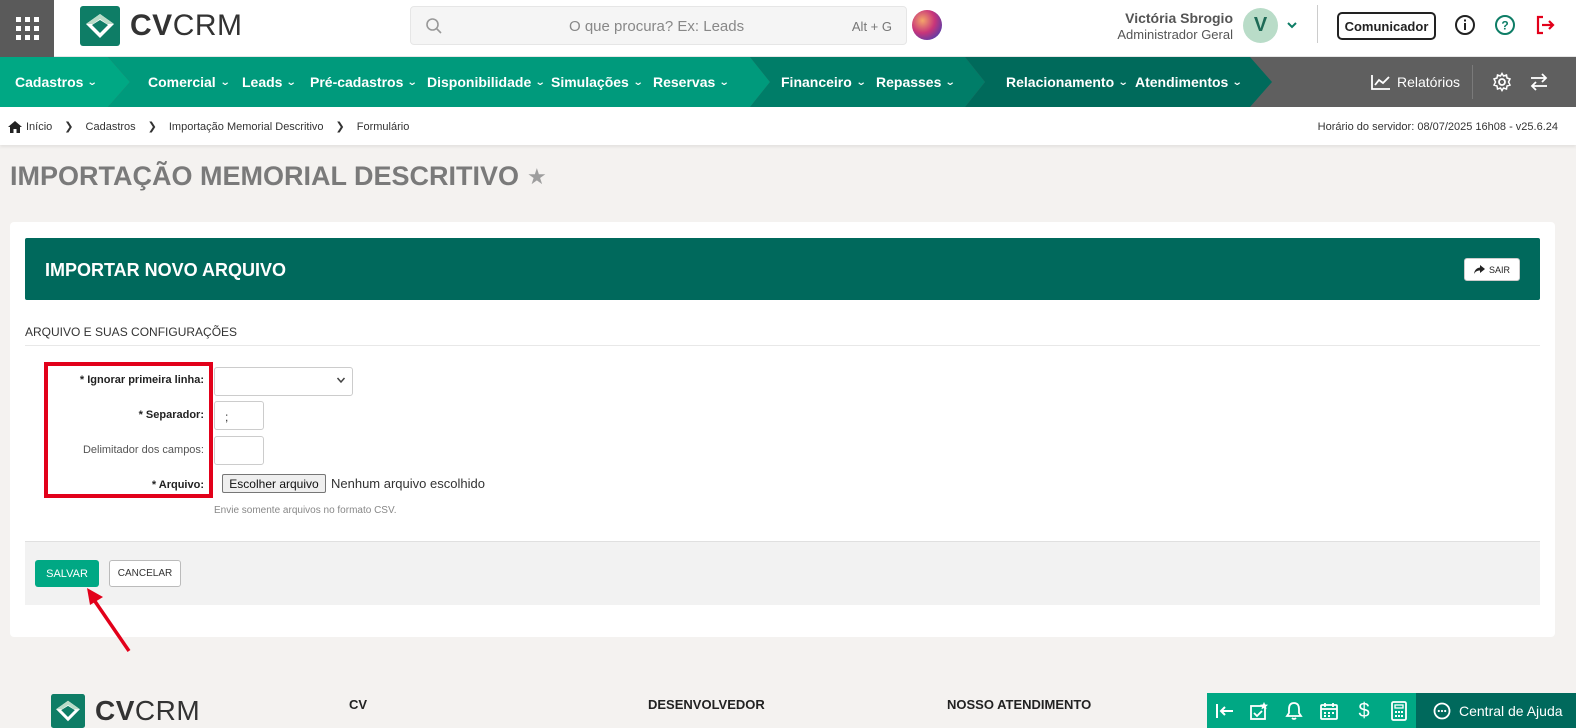 This screenshot has height=728, width=1576. I want to click on breadcrumb-inicio: Início, so click(39, 127).